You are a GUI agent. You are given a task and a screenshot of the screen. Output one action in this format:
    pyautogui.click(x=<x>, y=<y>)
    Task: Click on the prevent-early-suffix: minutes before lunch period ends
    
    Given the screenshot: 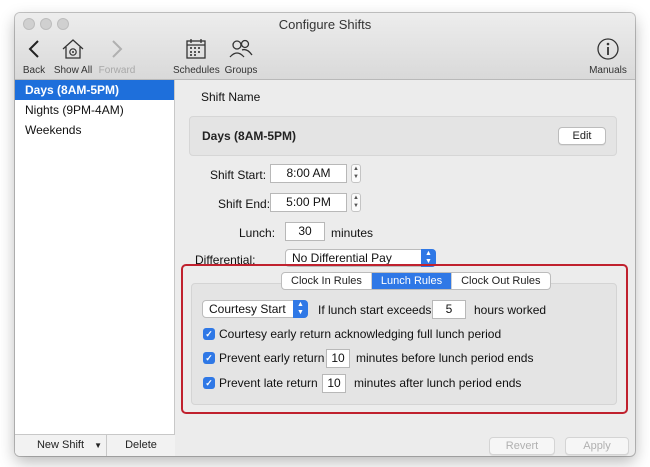 What is the action you would take?
    pyautogui.click(x=445, y=358)
    